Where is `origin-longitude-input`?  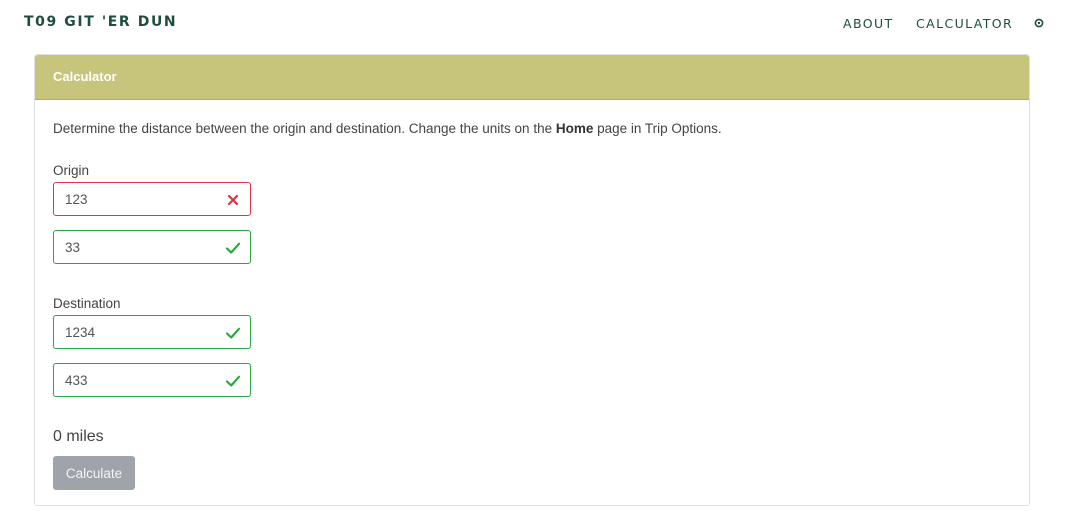 origin-longitude-input is located at coordinates (139, 247).